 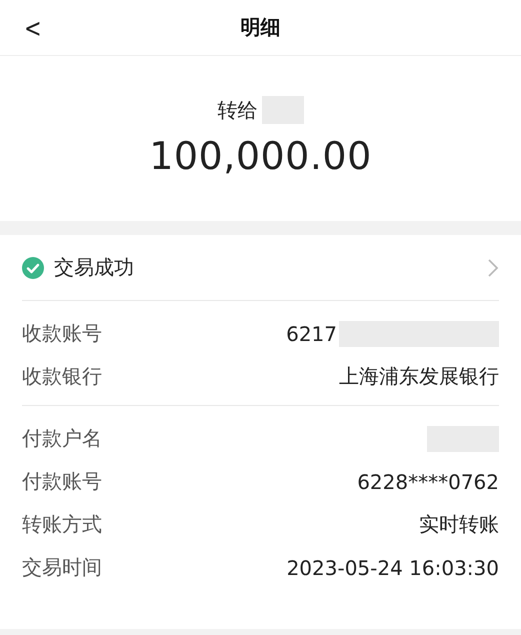 What do you see at coordinates (428, 482) in the screenshot?
I see `field-value: 6228****0762` at bounding box center [428, 482].